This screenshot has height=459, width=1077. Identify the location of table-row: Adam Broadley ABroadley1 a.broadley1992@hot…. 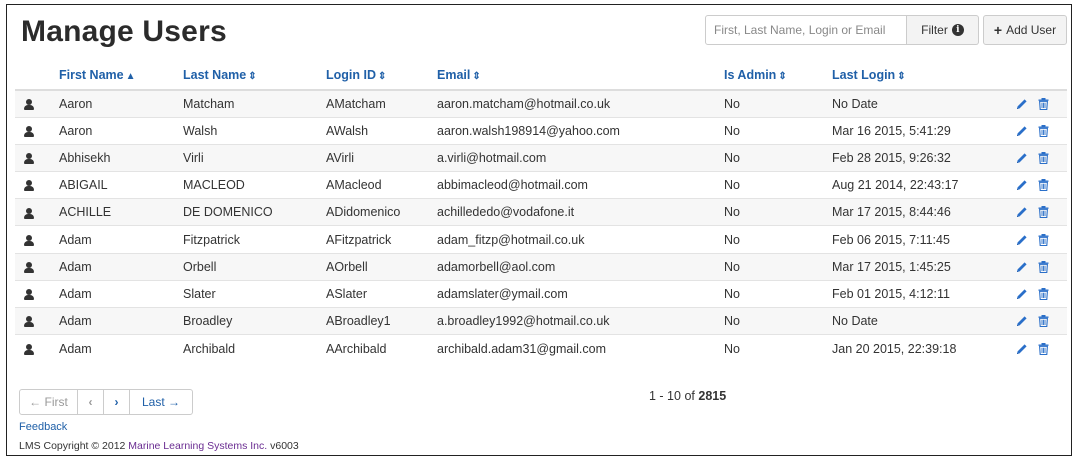
(541, 320).